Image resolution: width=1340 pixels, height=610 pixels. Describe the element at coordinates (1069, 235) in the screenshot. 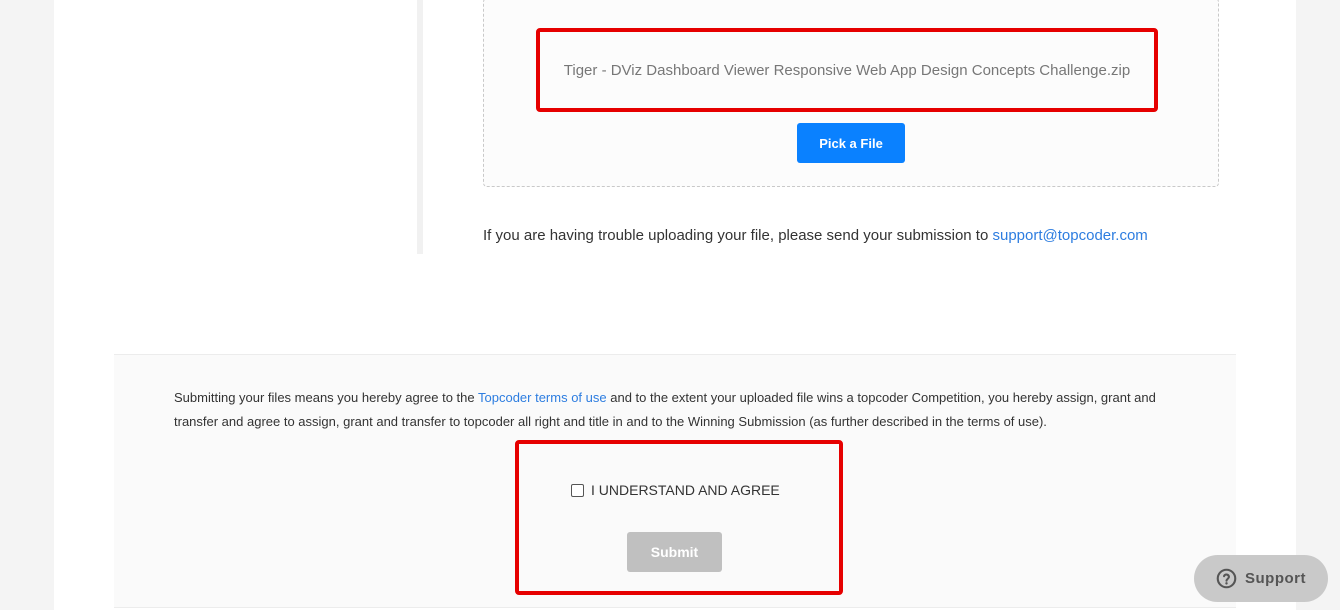

I see `support-email-link: support@topcoder.com` at that location.